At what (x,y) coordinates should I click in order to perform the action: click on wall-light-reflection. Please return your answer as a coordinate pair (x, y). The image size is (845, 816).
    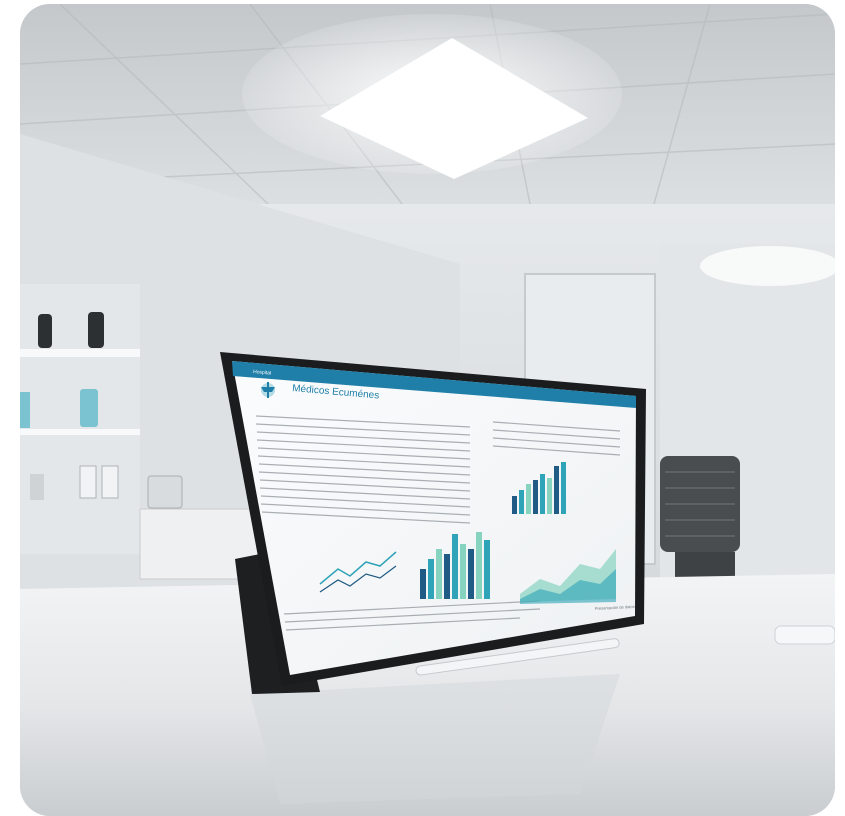
    Looking at the image, I should click on (767, 266).